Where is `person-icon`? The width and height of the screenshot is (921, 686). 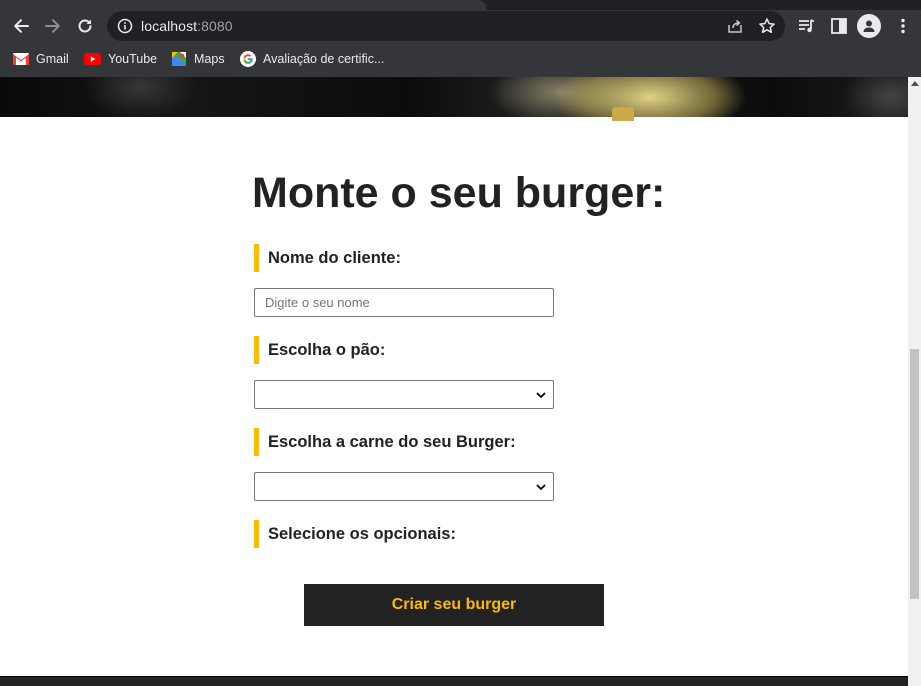
person-icon is located at coordinates (869, 26).